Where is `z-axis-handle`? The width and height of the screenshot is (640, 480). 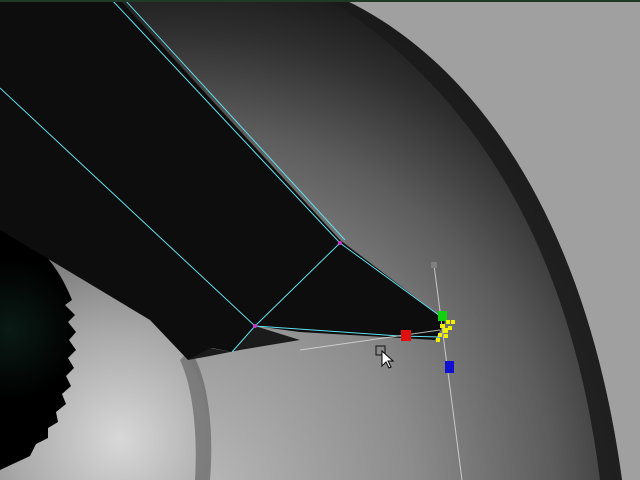
z-axis-handle is located at coordinates (449, 367).